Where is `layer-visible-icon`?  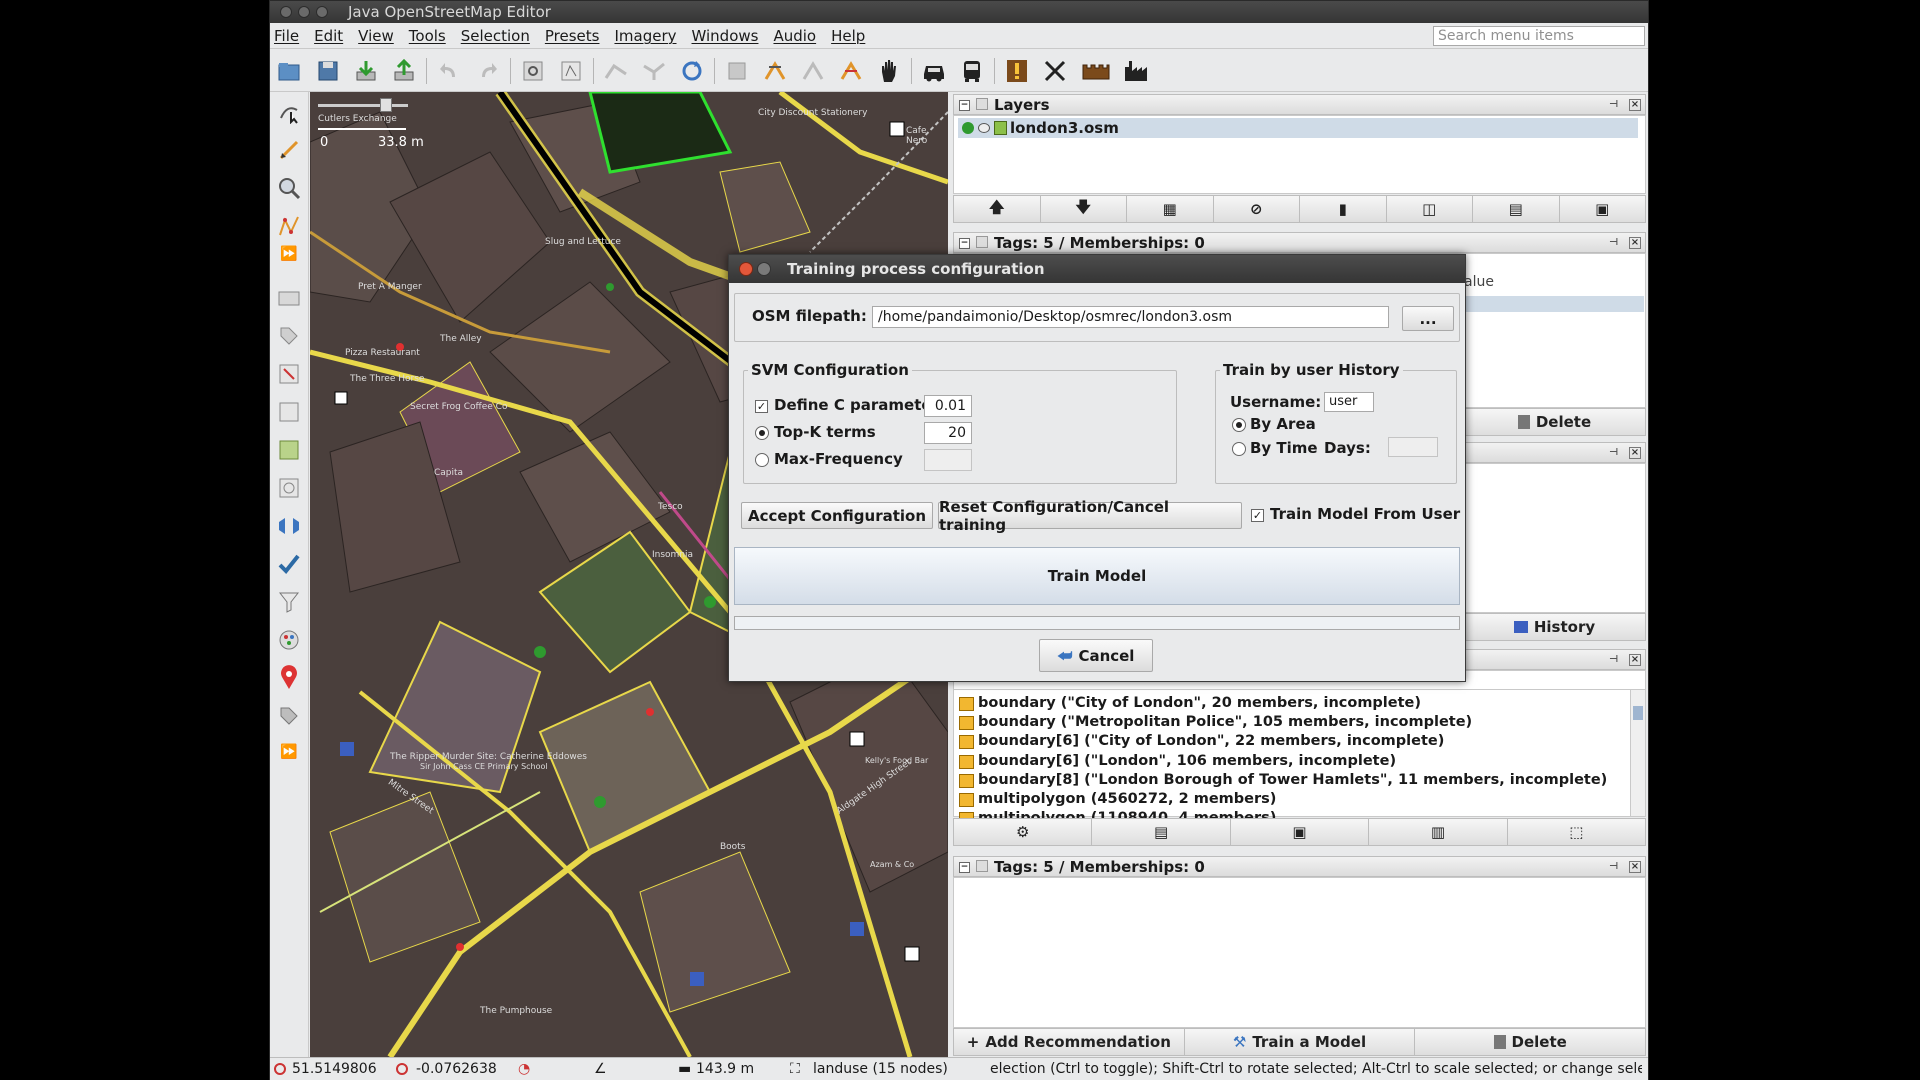 layer-visible-icon is located at coordinates (984, 128).